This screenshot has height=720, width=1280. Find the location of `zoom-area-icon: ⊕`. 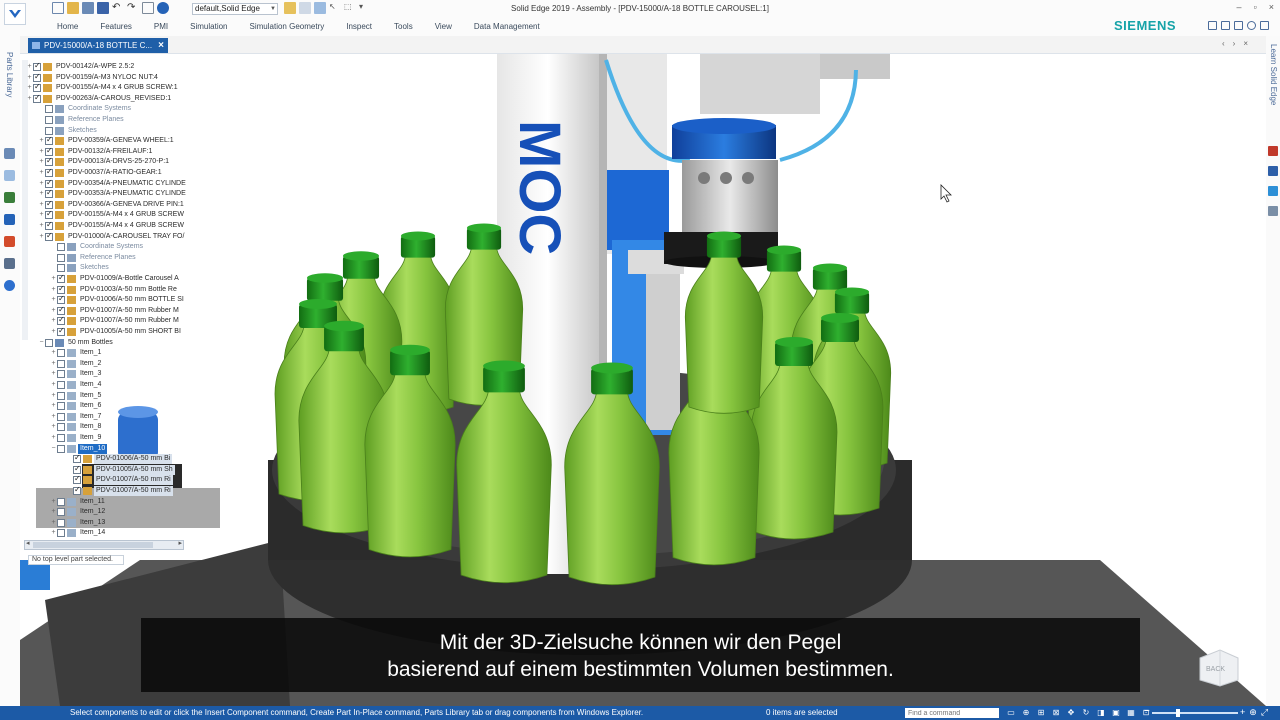

zoom-area-icon: ⊕ is located at coordinates (1026, 713).